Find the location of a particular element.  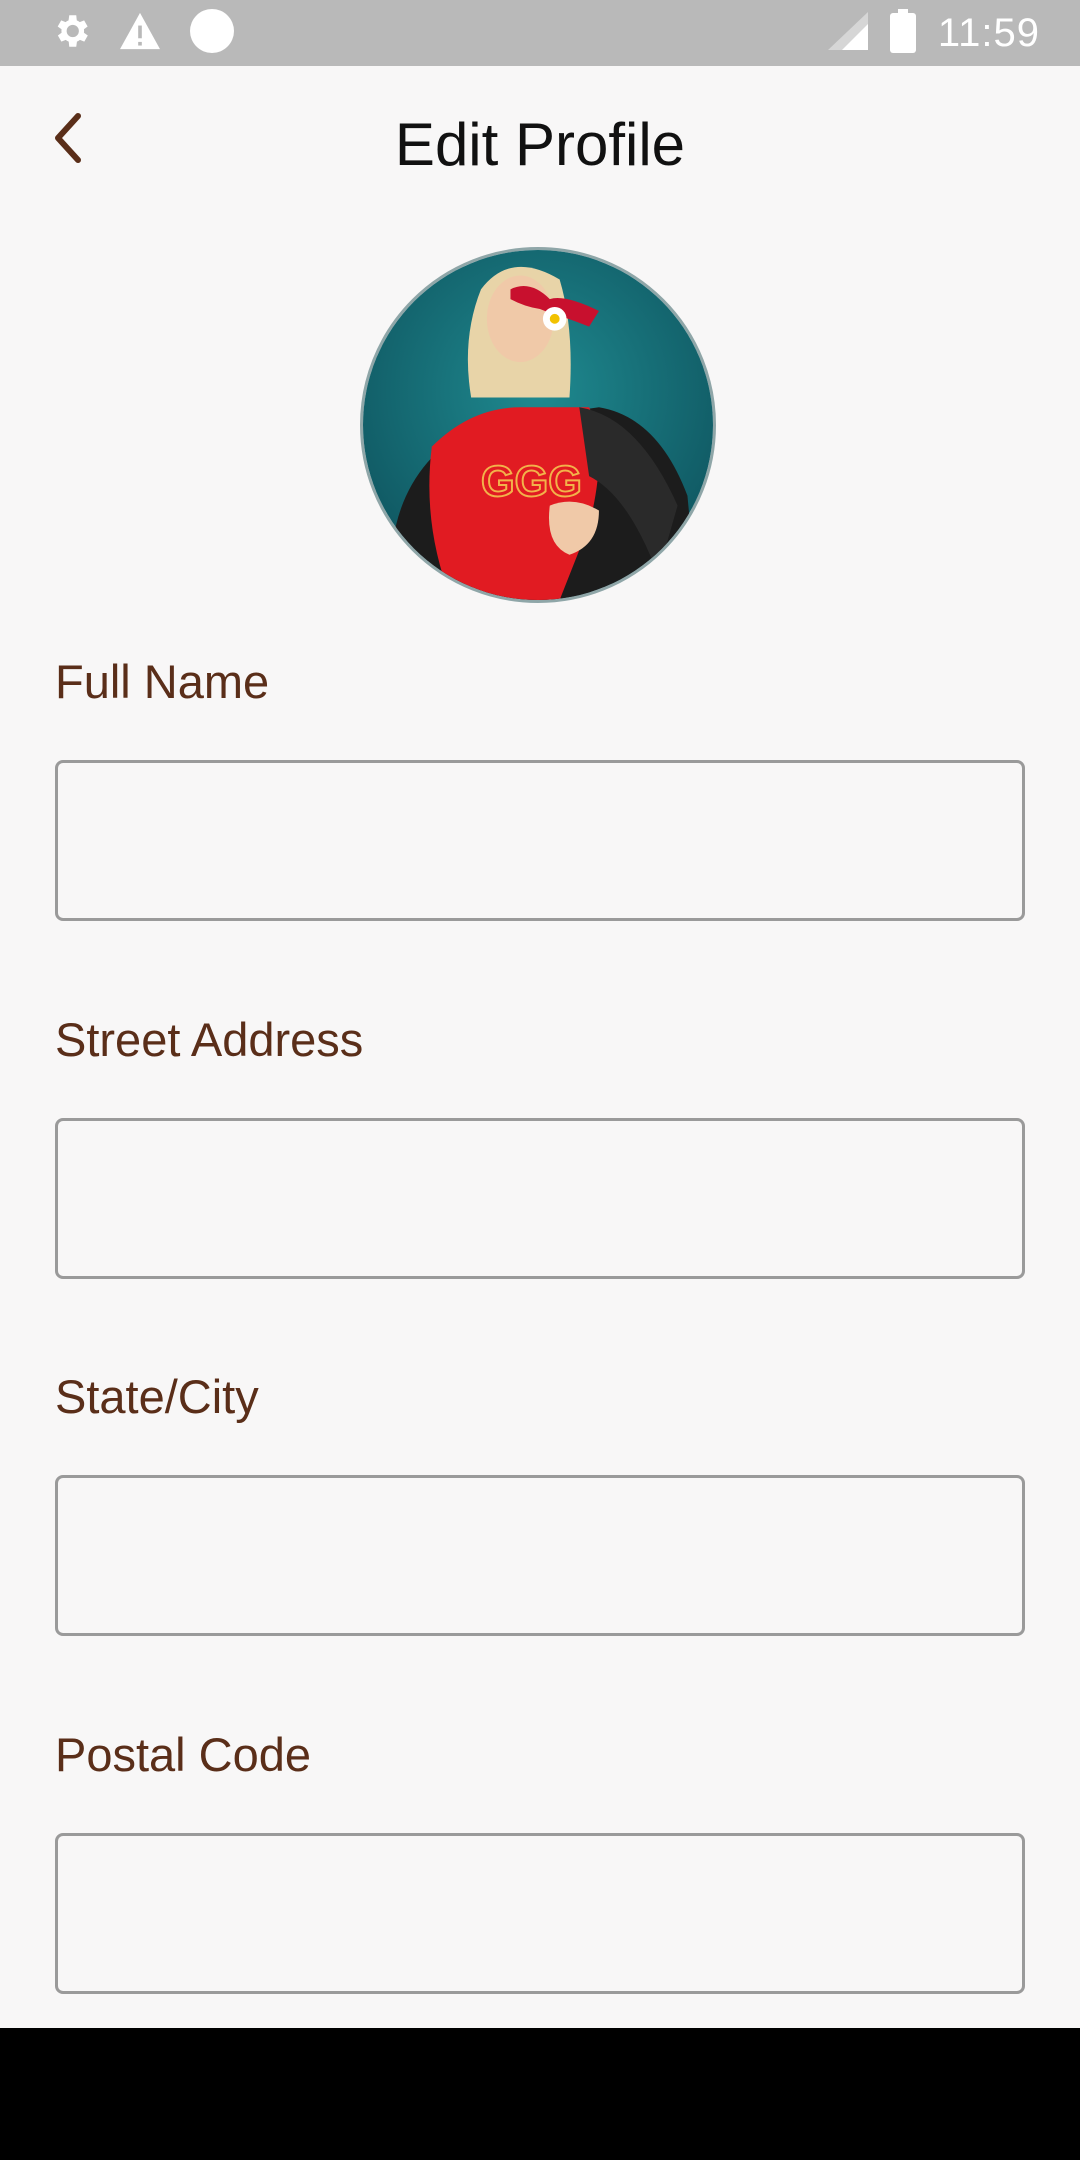

profile-photo: GGG is located at coordinates (538, 425).